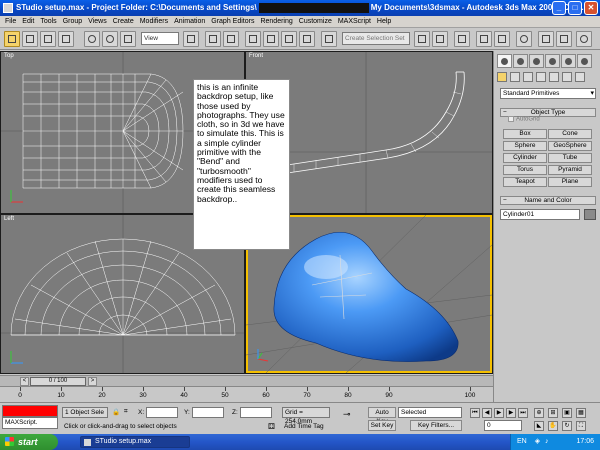 Image resolution: width=600 pixels, height=450 pixels. Describe the element at coordinates (564, 39) in the screenshot. I see `rendered-frame-window-icon` at that location.